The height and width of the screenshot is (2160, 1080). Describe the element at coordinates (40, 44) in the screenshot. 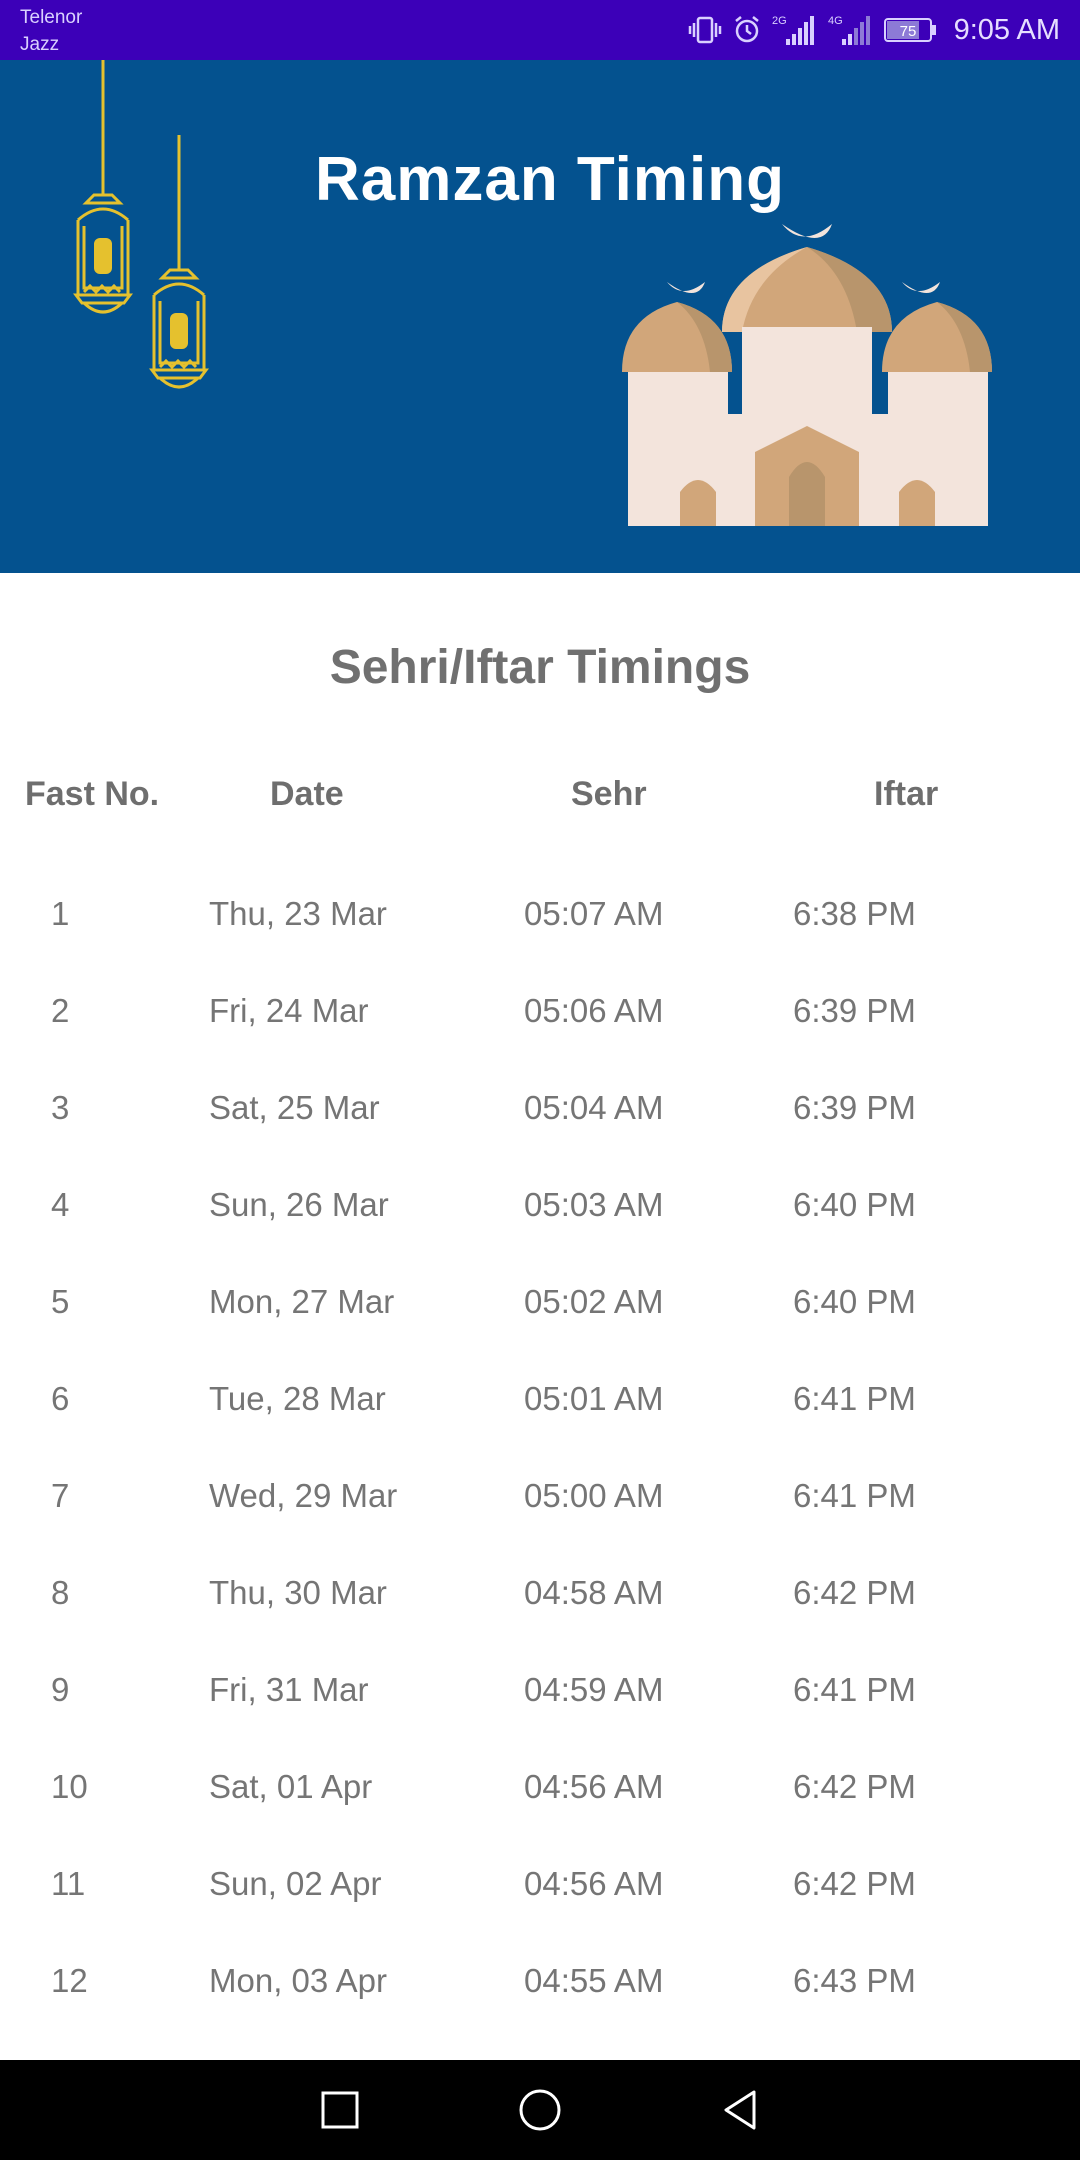

I see `carrier-line-2: Jazz` at that location.